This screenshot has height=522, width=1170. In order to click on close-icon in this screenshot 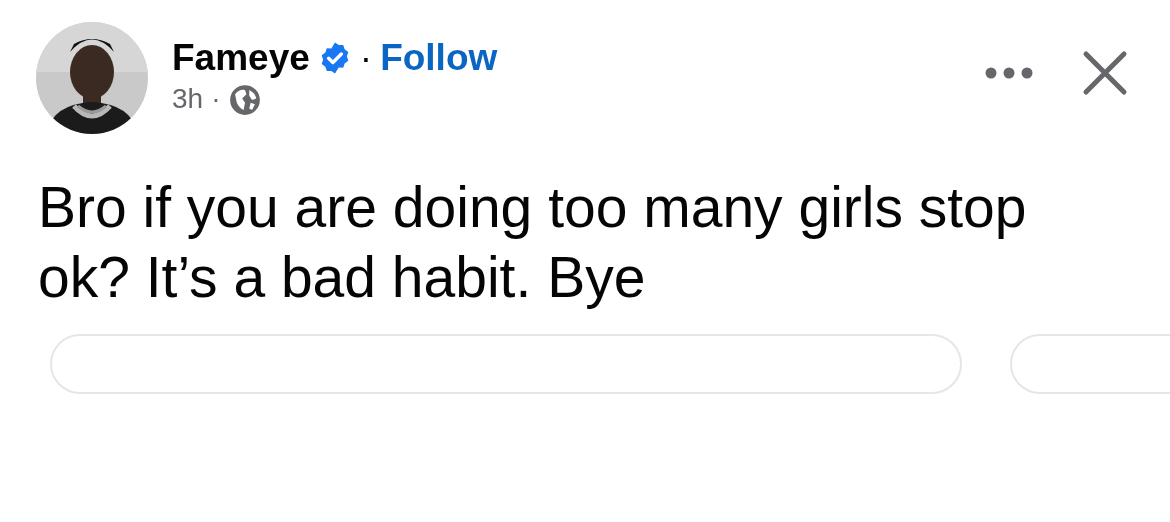, I will do `click(1105, 73)`.